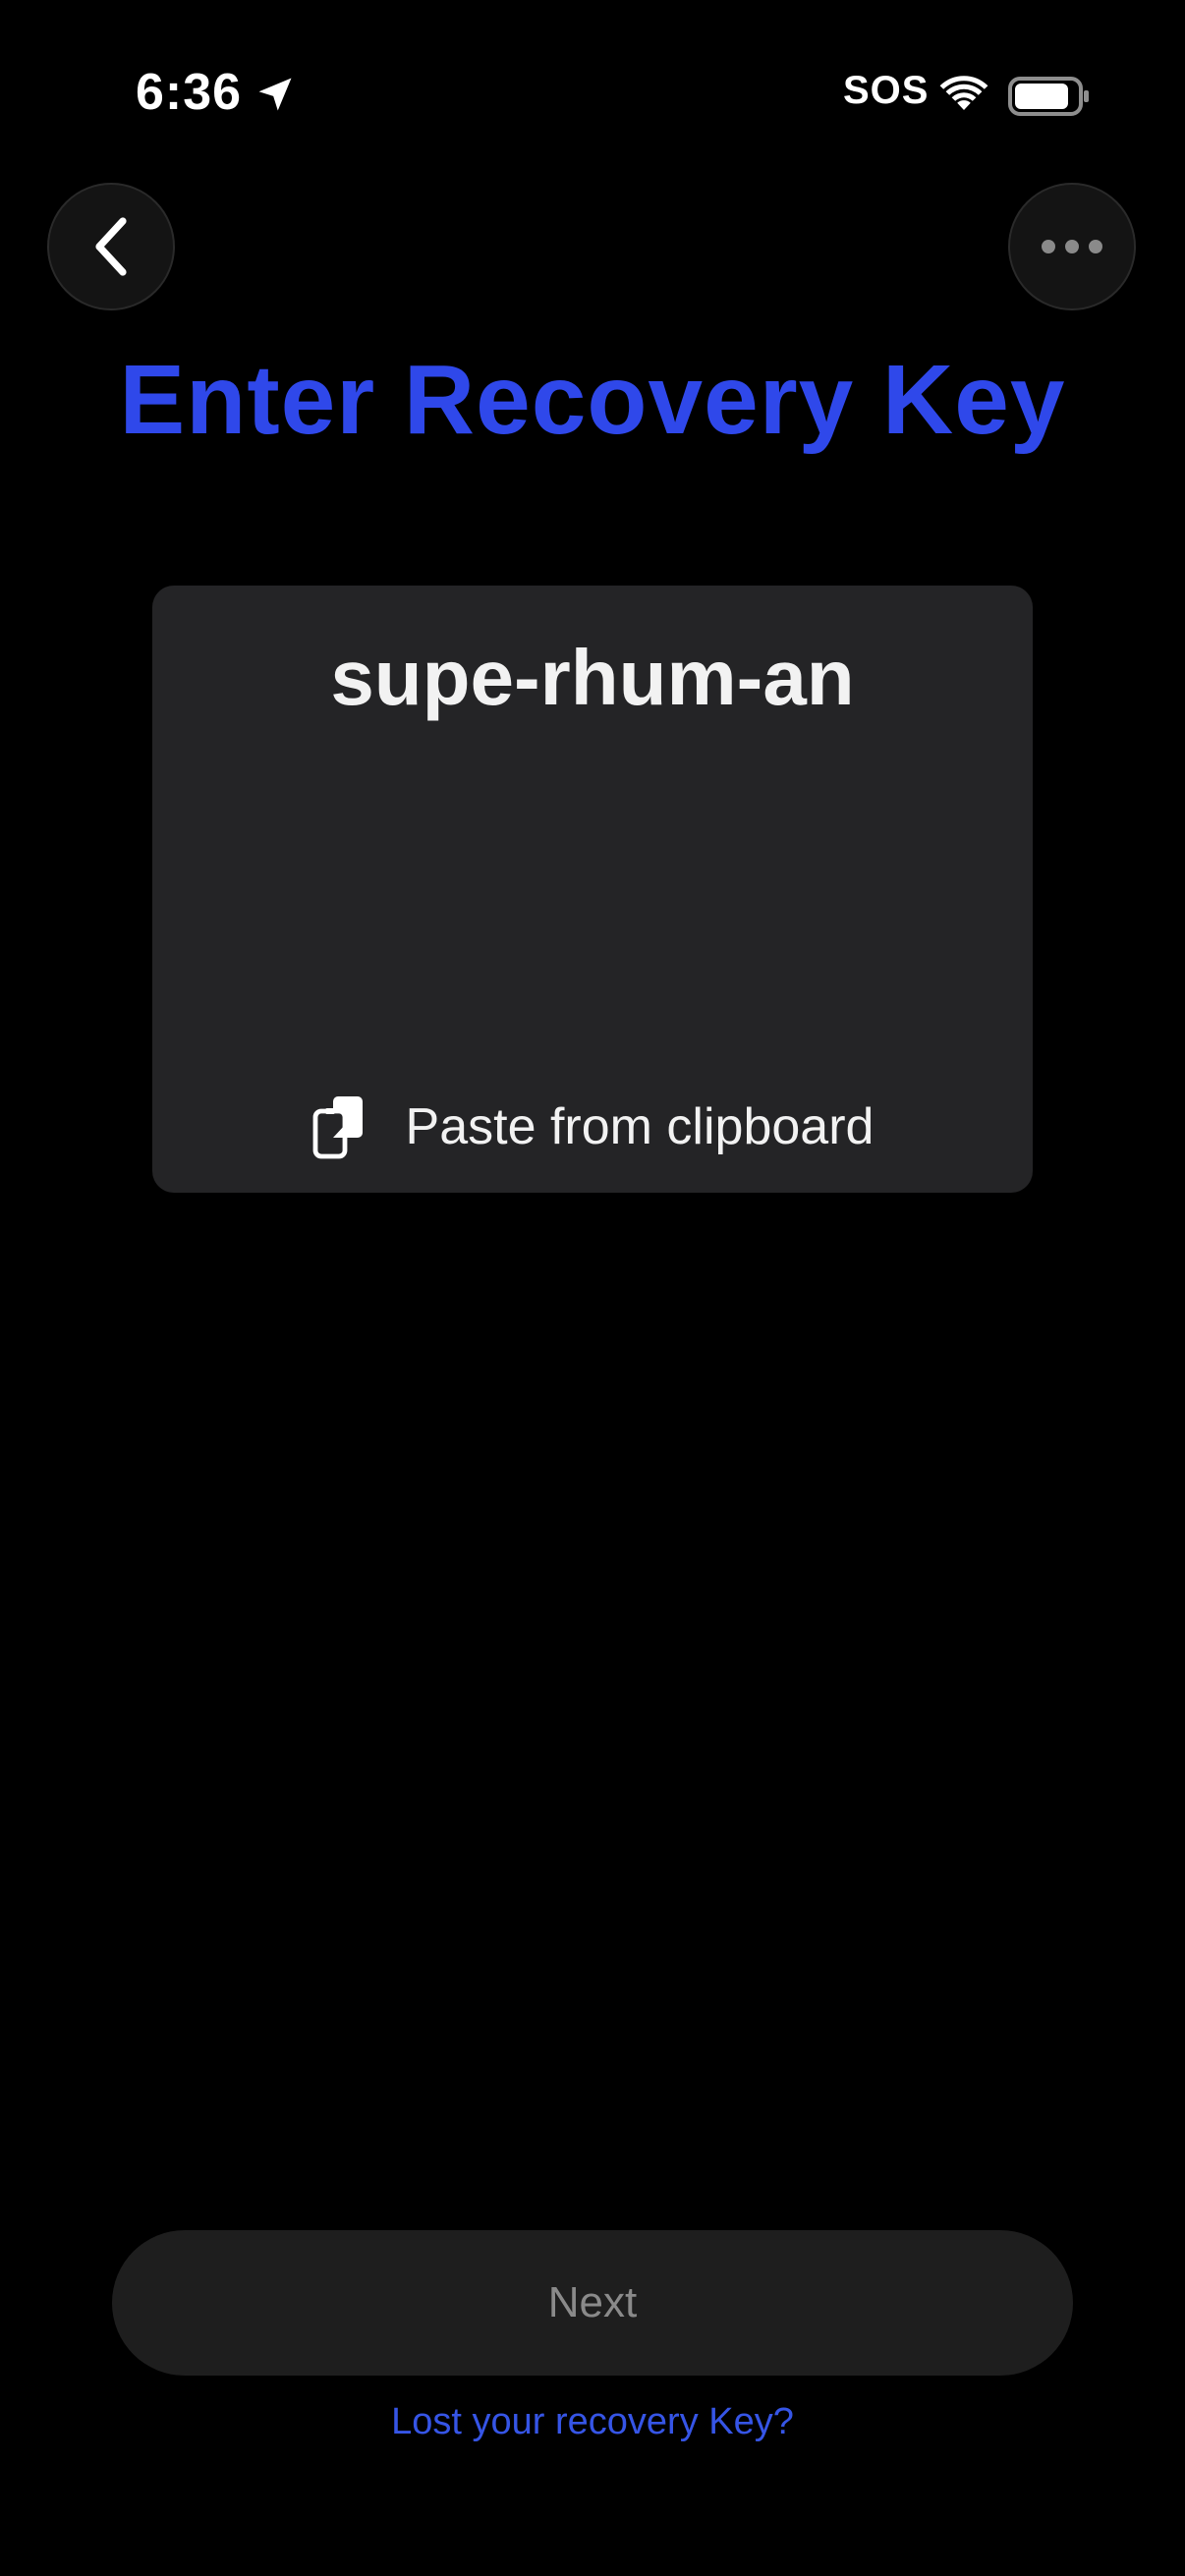 Image resolution: width=1185 pixels, height=2576 pixels. I want to click on chevron-left-icon, so click(111, 246).